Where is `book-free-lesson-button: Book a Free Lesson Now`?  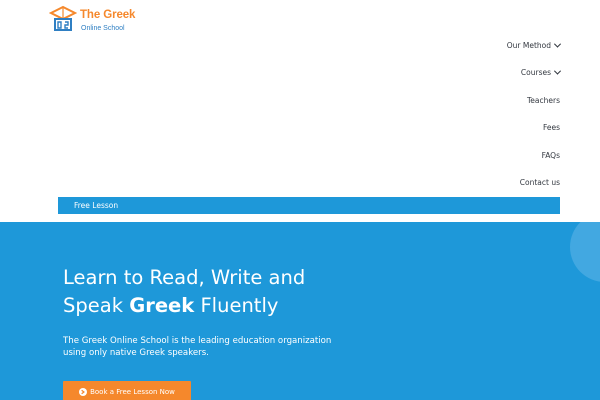 book-free-lesson-button: Book a Free Lesson Now is located at coordinates (127, 390).